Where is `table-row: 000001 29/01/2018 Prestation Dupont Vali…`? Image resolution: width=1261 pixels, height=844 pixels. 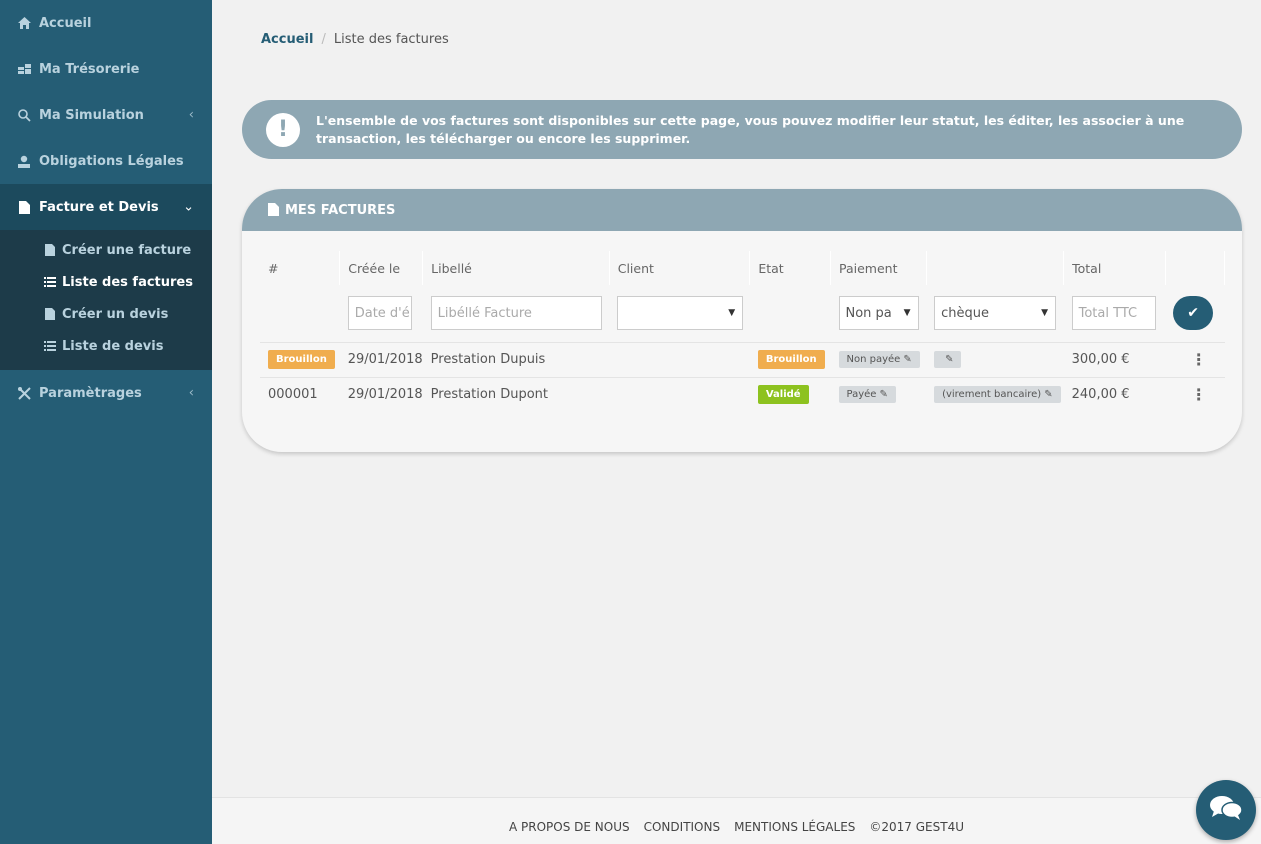 table-row: 000001 29/01/2018 Prestation Dupont Vali… is located at coordinates (742, 394).